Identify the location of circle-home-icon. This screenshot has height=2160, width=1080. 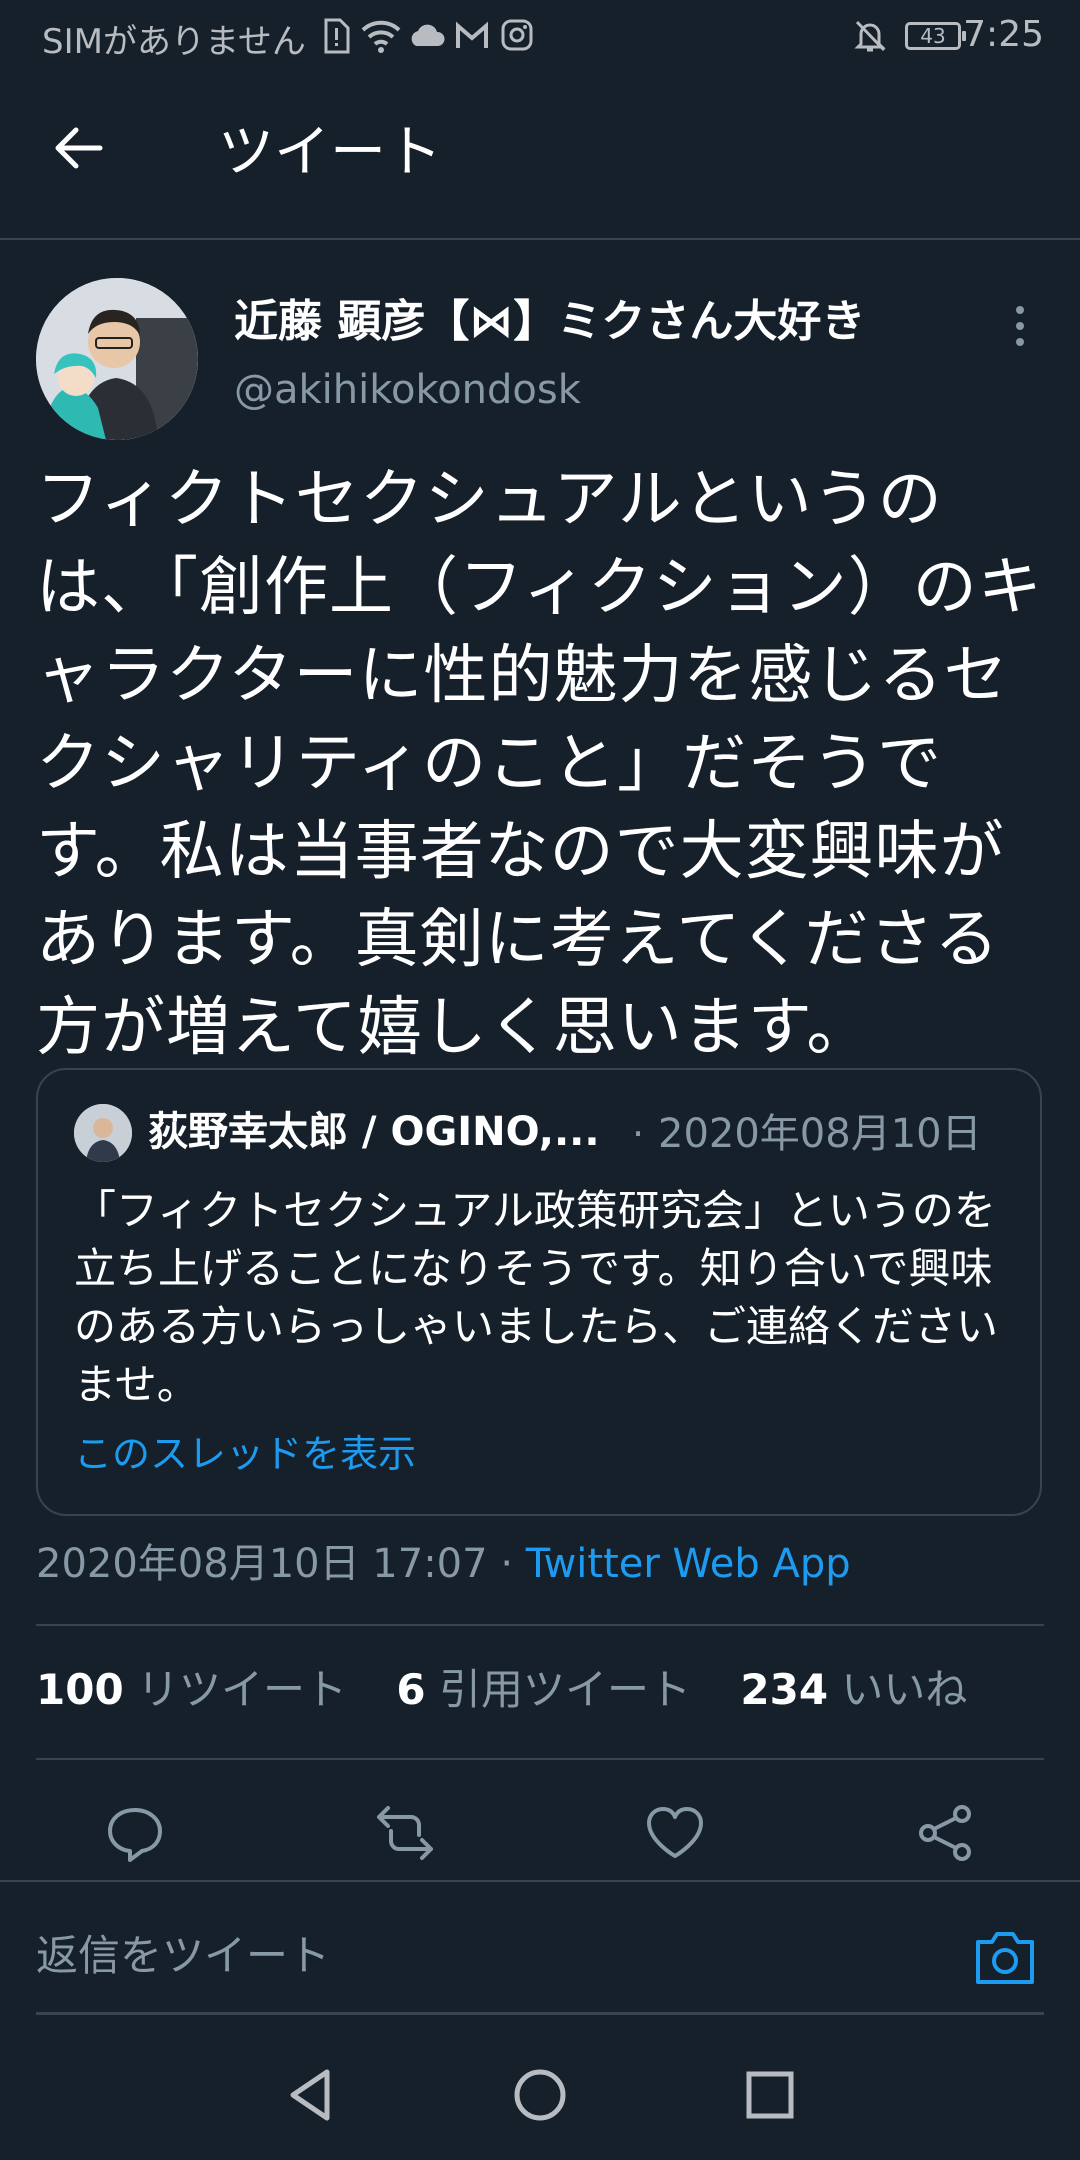
(540, 2095).